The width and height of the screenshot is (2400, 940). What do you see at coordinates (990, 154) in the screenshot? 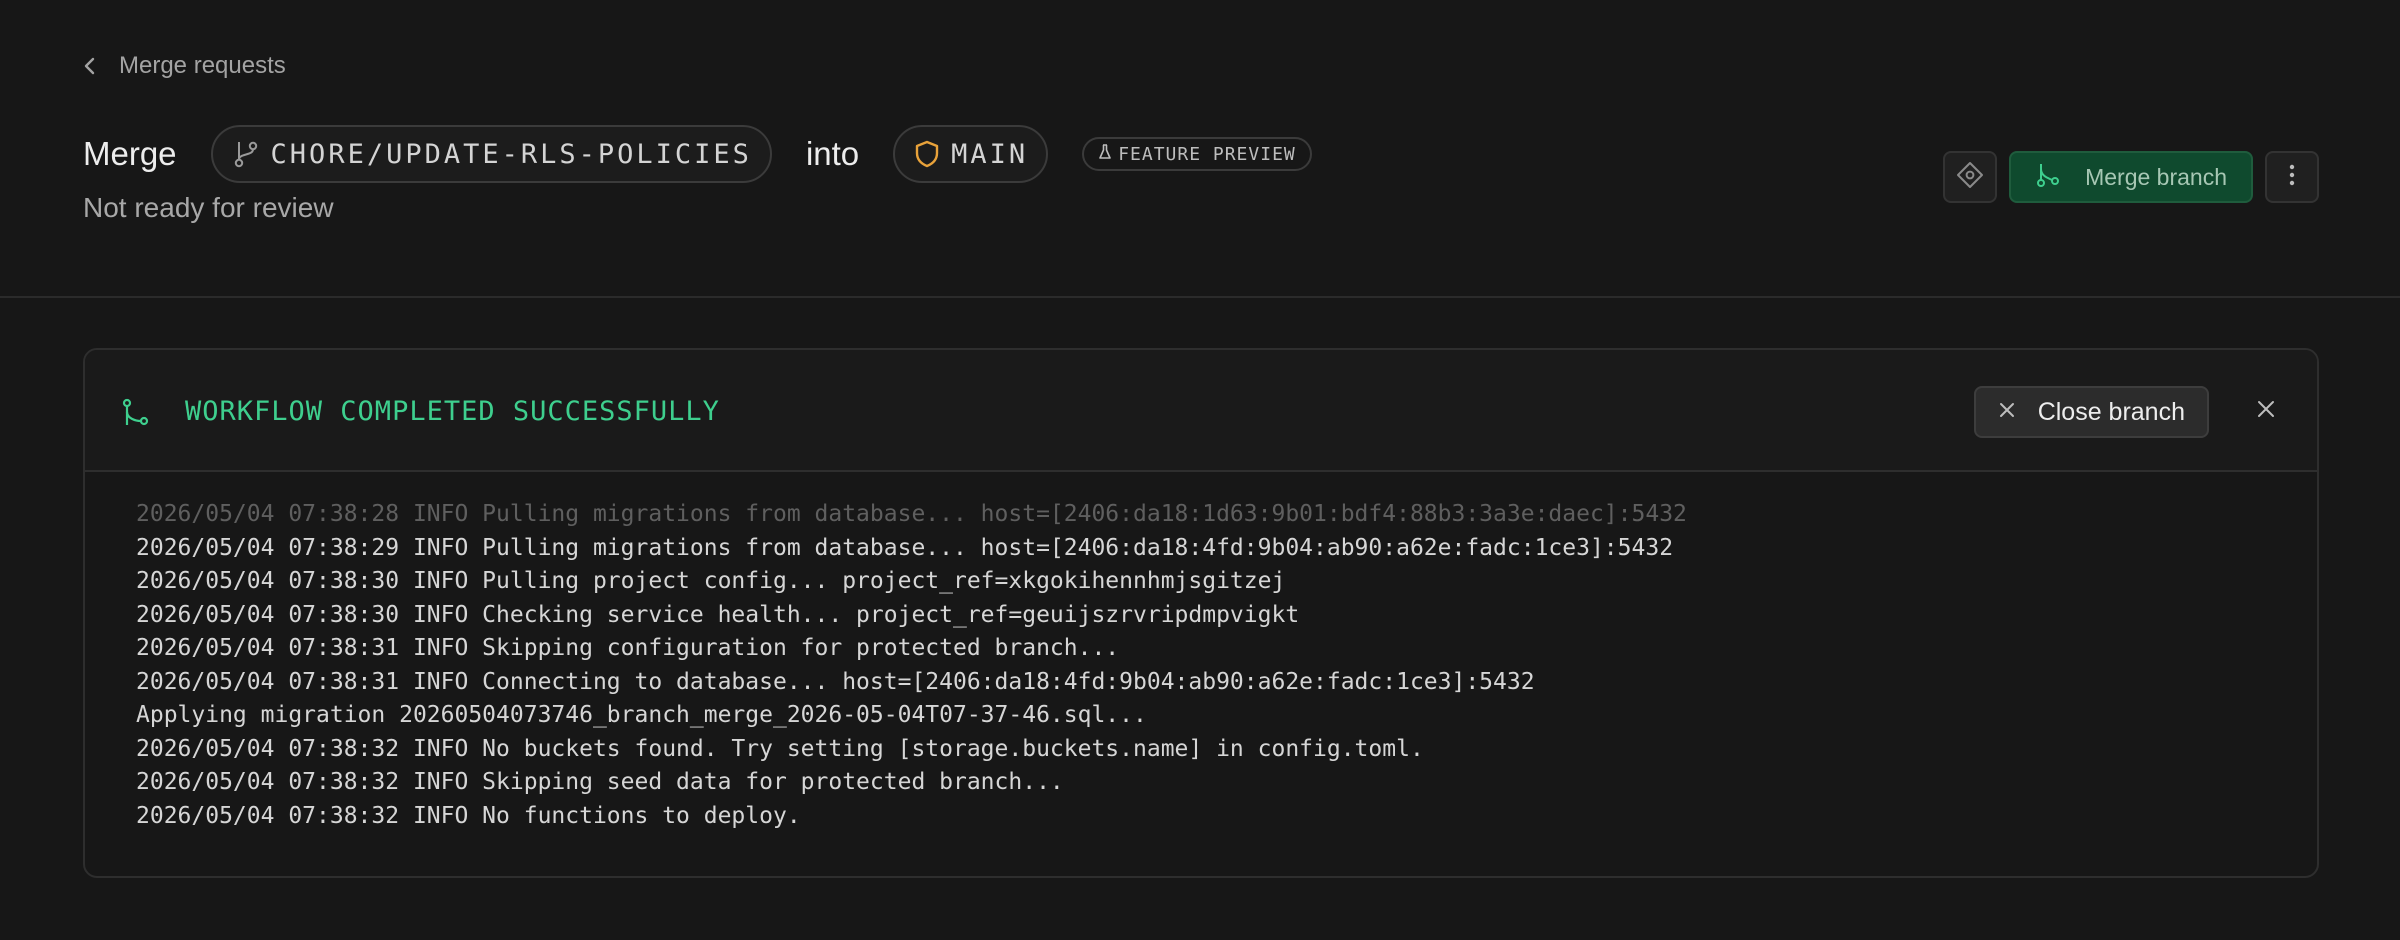
I see `target-branch-name: MAIN` at bounding box center [990, 154].